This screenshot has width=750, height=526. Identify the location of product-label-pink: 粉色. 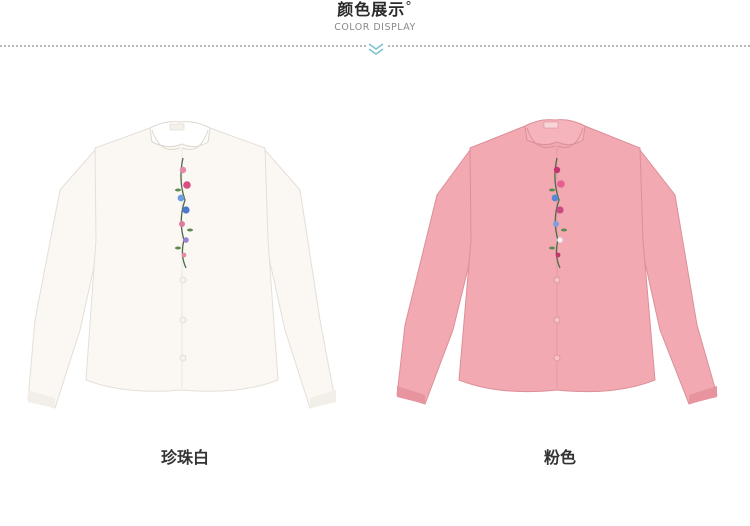
(559, 457).